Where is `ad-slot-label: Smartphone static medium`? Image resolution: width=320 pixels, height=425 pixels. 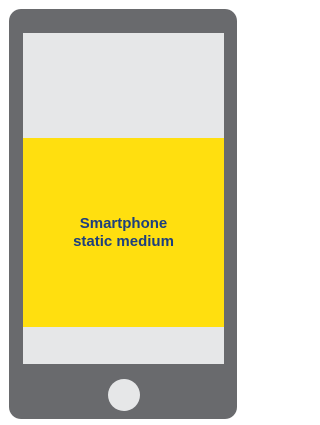
ad-slot-label: Smartphone static medium is located at coordinates (123, 233).